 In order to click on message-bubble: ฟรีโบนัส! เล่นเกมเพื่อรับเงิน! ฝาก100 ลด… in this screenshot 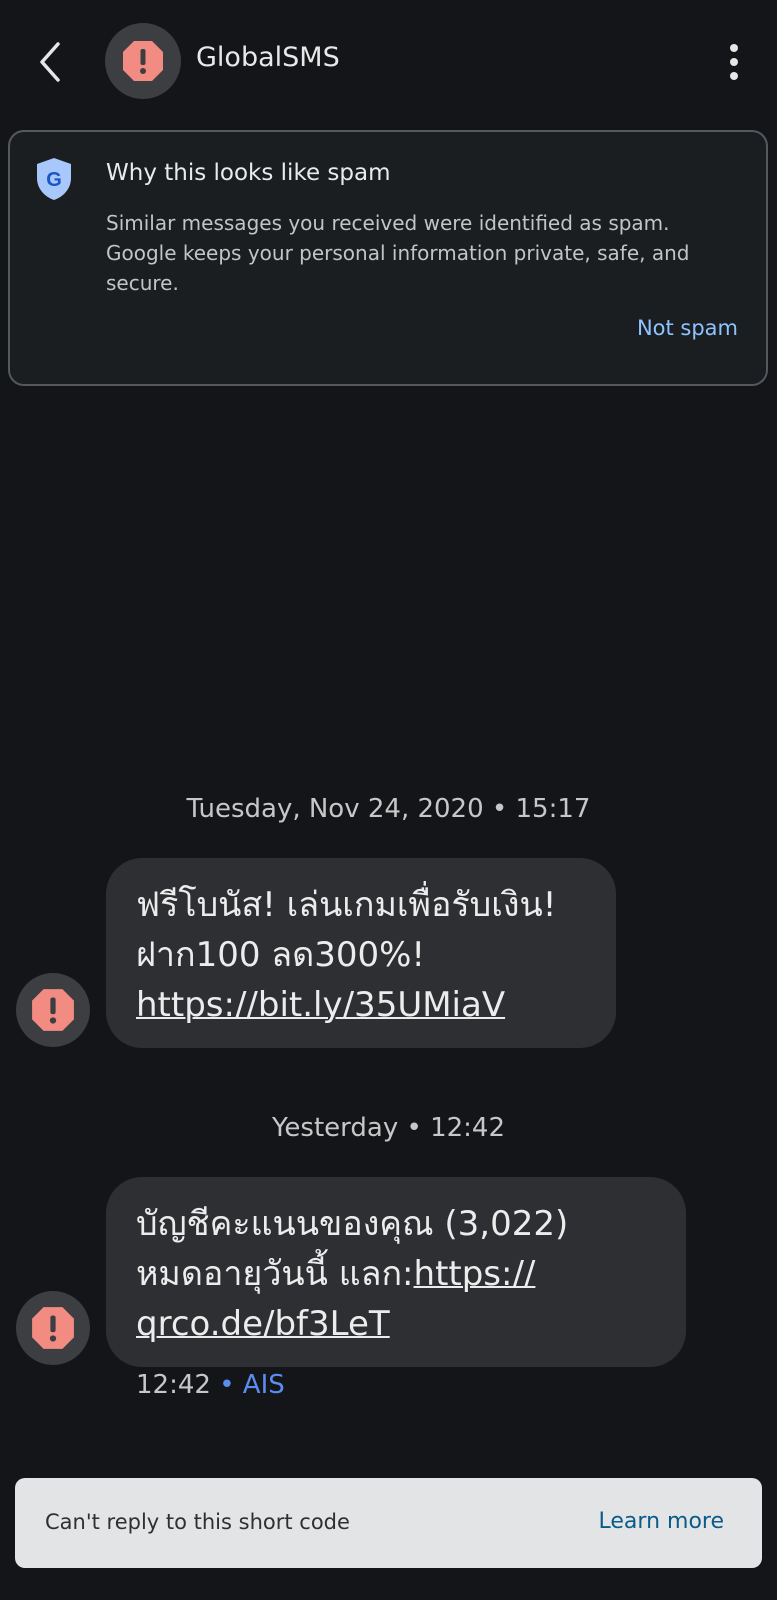, I will do `click(361, 953)`.